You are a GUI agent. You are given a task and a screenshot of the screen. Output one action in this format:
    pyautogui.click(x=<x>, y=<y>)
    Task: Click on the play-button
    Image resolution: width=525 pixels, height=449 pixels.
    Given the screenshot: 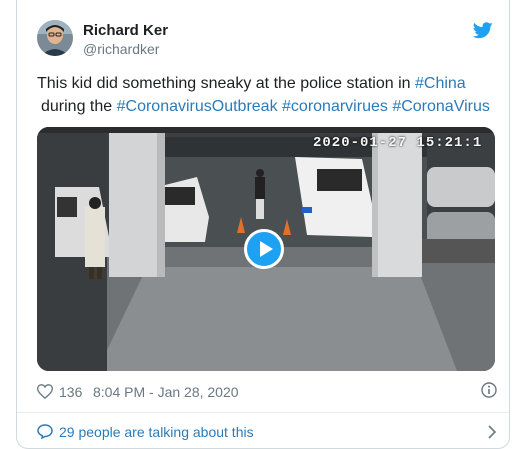 What is the action you would take?
    pyautogui.click(x=264, y=249)
    